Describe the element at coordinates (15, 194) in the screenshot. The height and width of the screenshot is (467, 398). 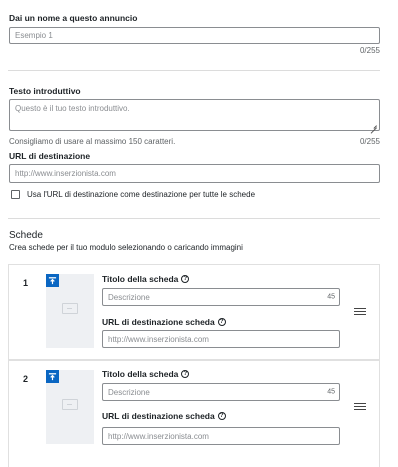
I see `use-url-all-cards-checkbox` at that location.